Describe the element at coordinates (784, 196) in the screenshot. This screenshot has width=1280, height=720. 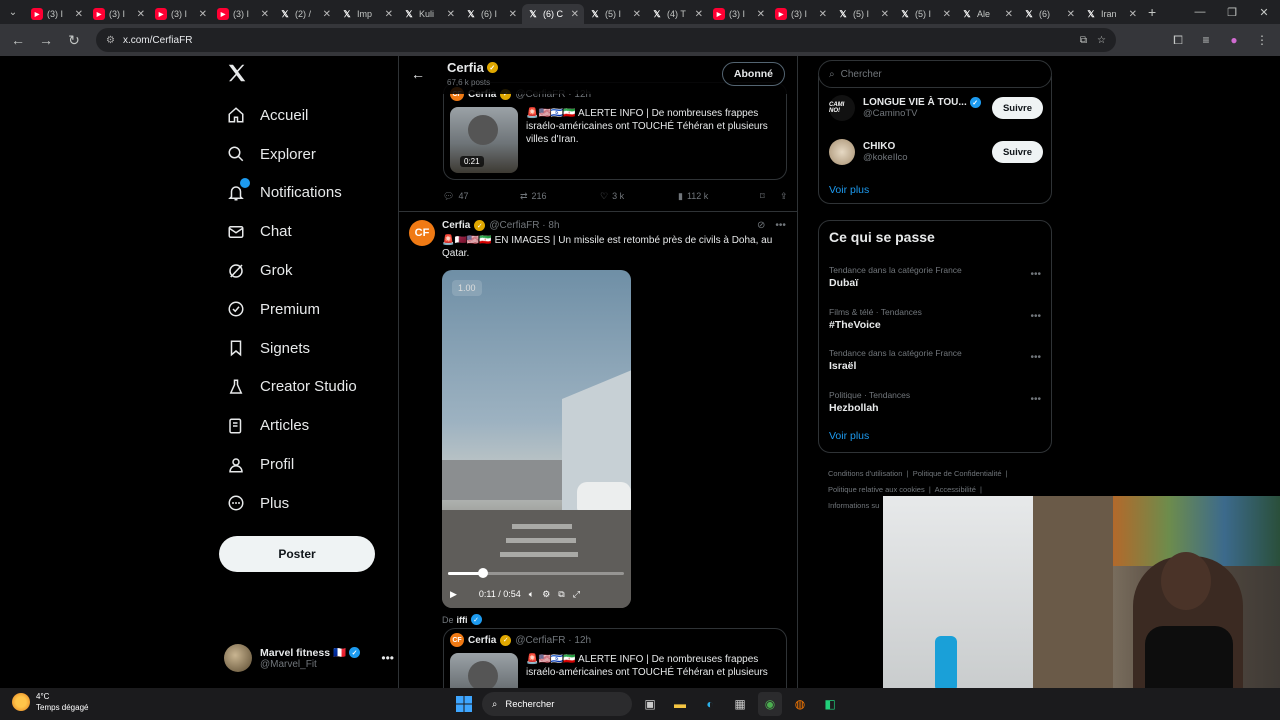
I see `share-icon: ⇪` at that location.